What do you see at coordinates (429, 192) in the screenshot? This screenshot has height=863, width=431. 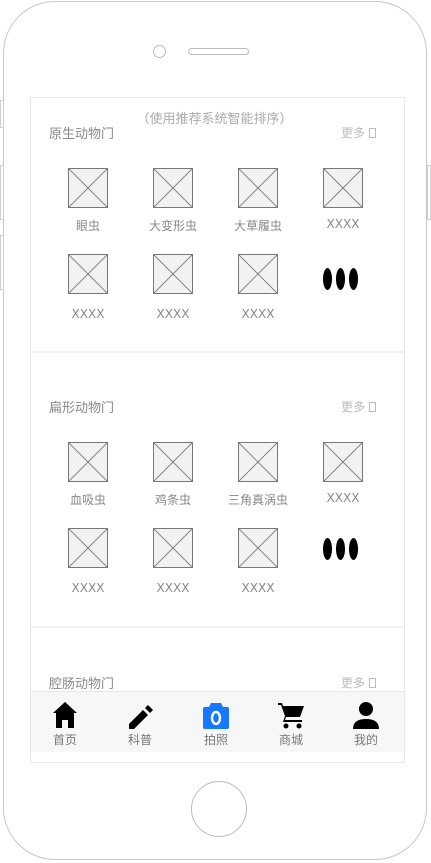 I see `power-button` at bounding box center [429, 192].